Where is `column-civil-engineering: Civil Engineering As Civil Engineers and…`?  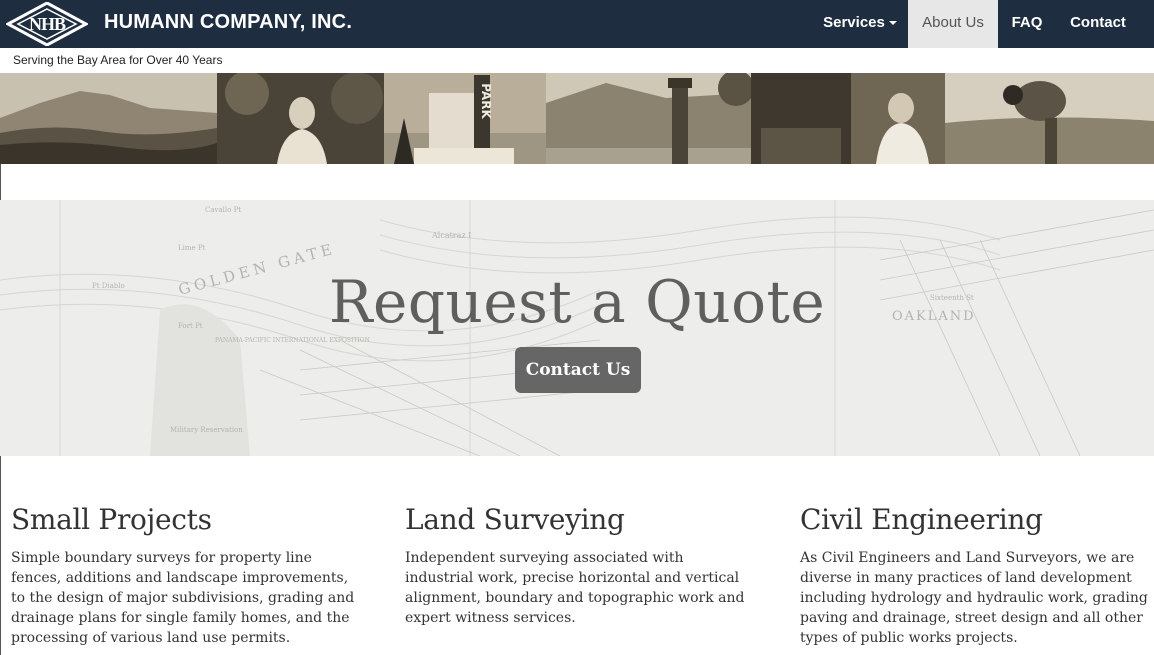
column-civil-engineering: Civil Engineering As Civil Engineers and… is located at coordinates (975, 575).